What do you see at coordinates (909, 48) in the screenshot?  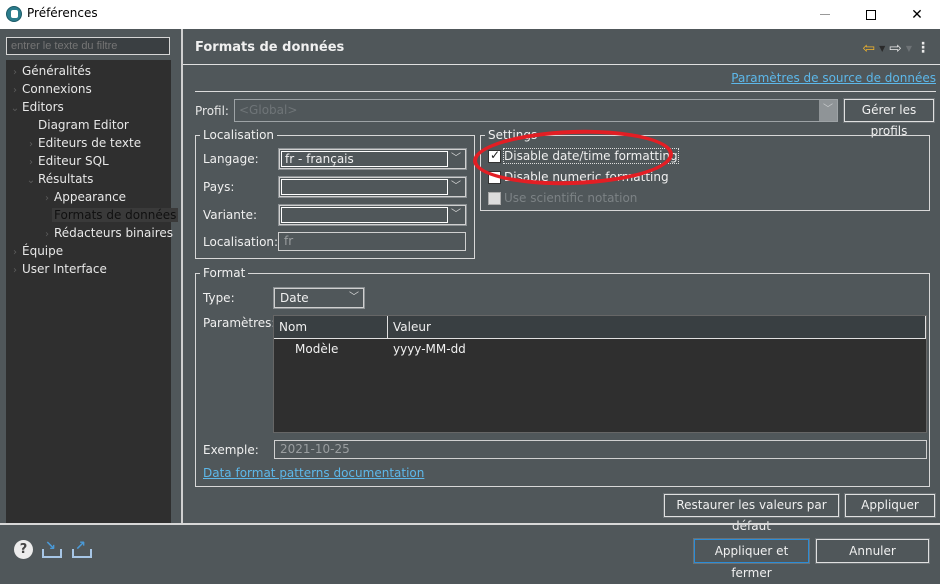 I see `forward-dropdown-icon: ▼` at bounding box center [909, 48].